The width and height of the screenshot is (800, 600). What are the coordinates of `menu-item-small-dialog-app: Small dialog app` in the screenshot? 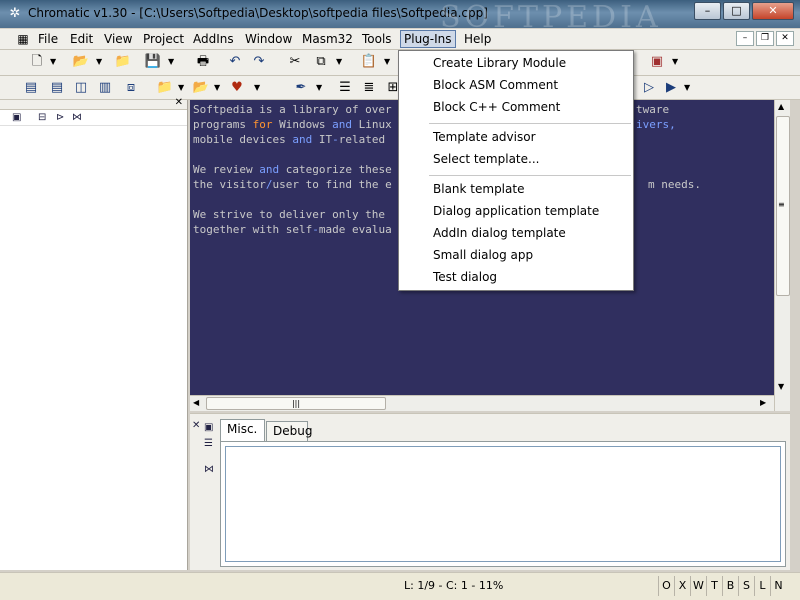 It's located at (483, 255).